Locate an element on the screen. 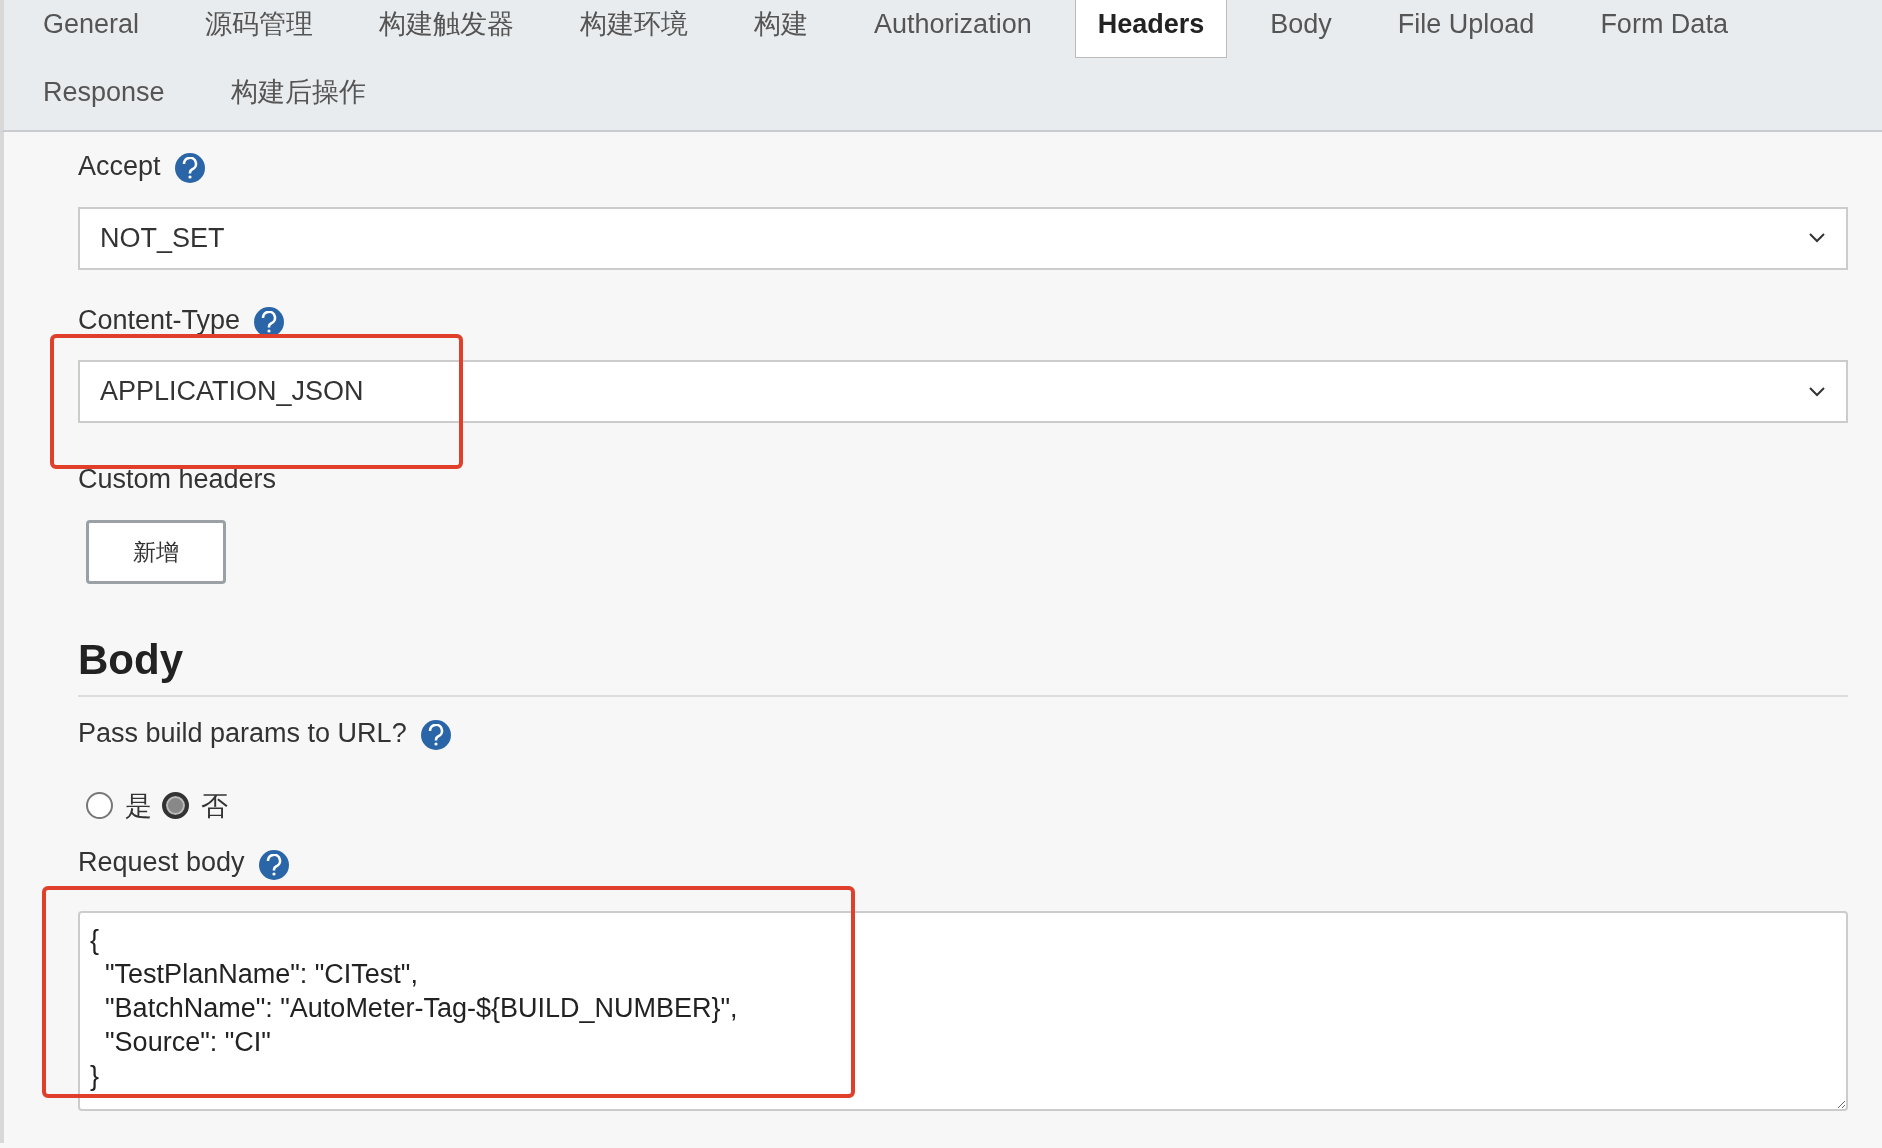 This screenshot has height=1148, width=1882. field-label: Accept is located at coordinates (119, 166).